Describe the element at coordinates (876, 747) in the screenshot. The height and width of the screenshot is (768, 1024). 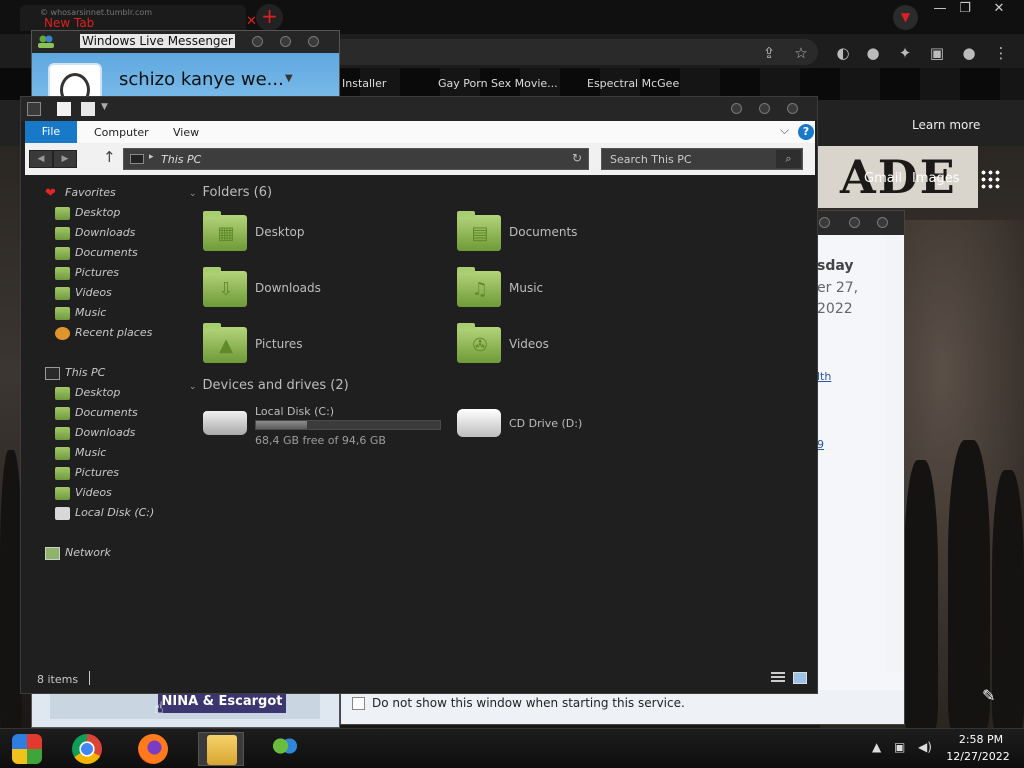
I see `show-hidden-icons-icon: ▲` at that location.